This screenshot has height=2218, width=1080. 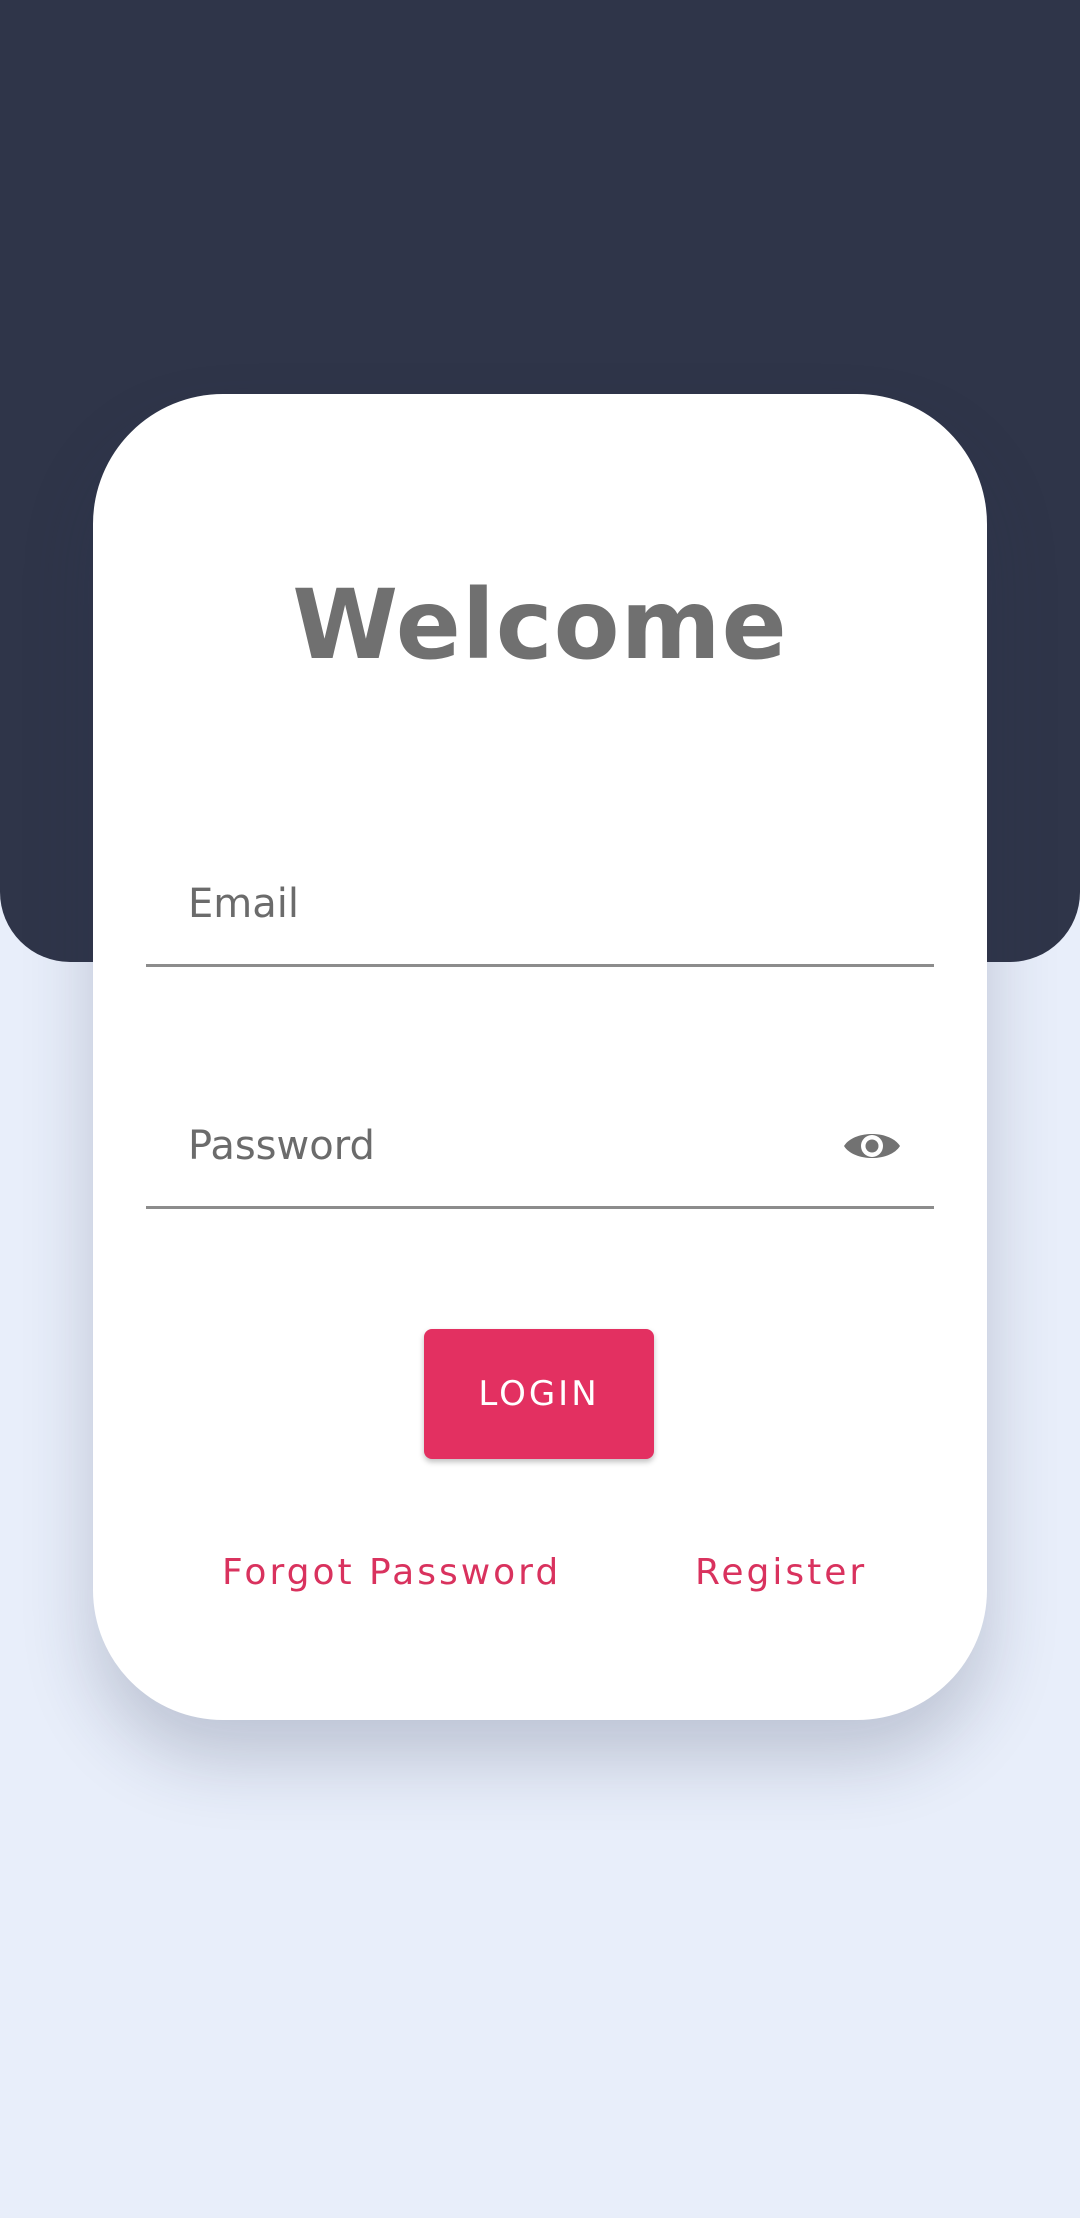 I want to click on password-field-container, so click(x=540, y=1147).